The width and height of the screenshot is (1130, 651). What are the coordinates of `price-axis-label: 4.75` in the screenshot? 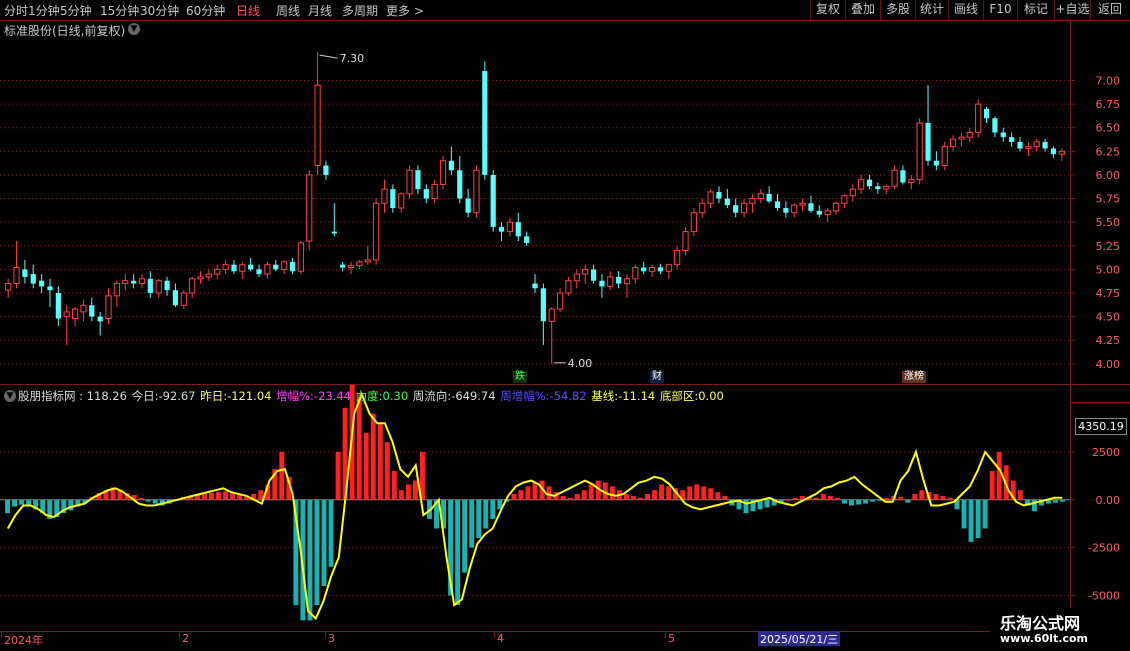 It's located at (1108, 293).